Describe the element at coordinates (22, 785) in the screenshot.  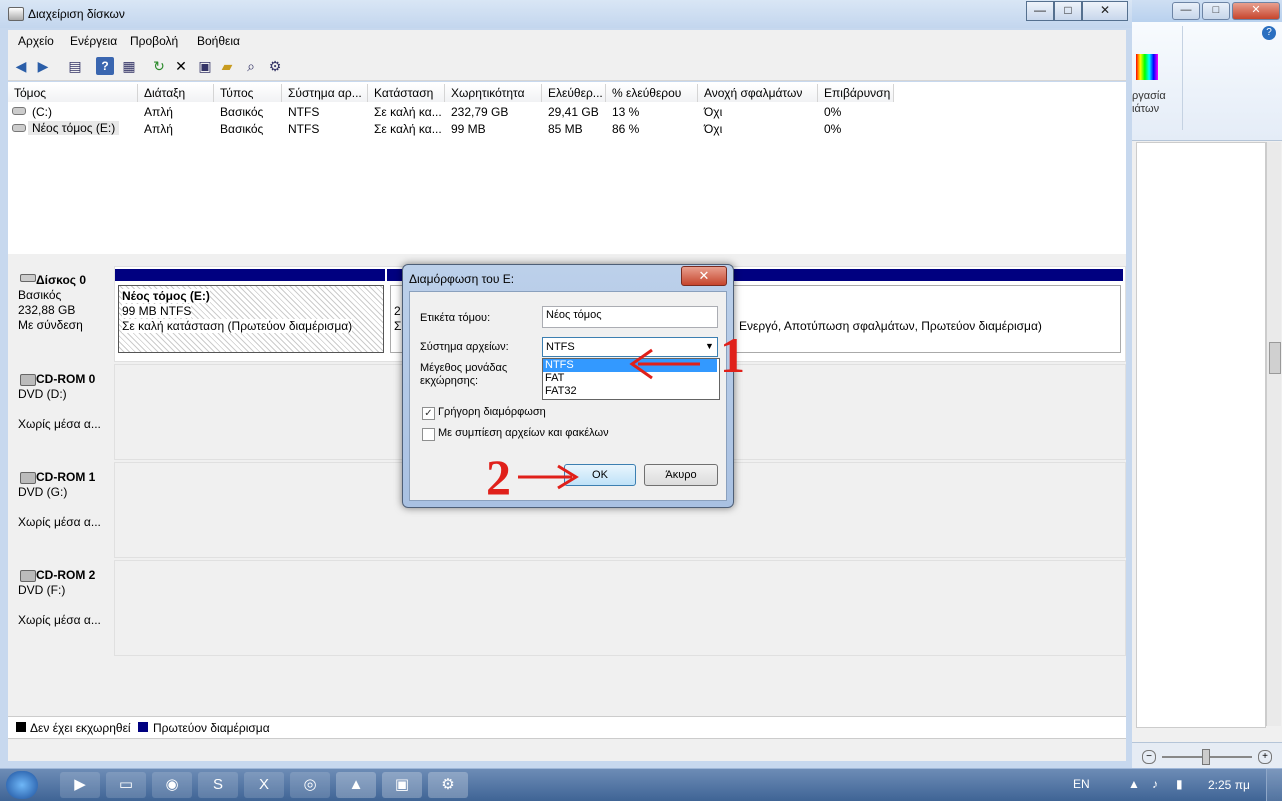
I see `start-button` at that location.